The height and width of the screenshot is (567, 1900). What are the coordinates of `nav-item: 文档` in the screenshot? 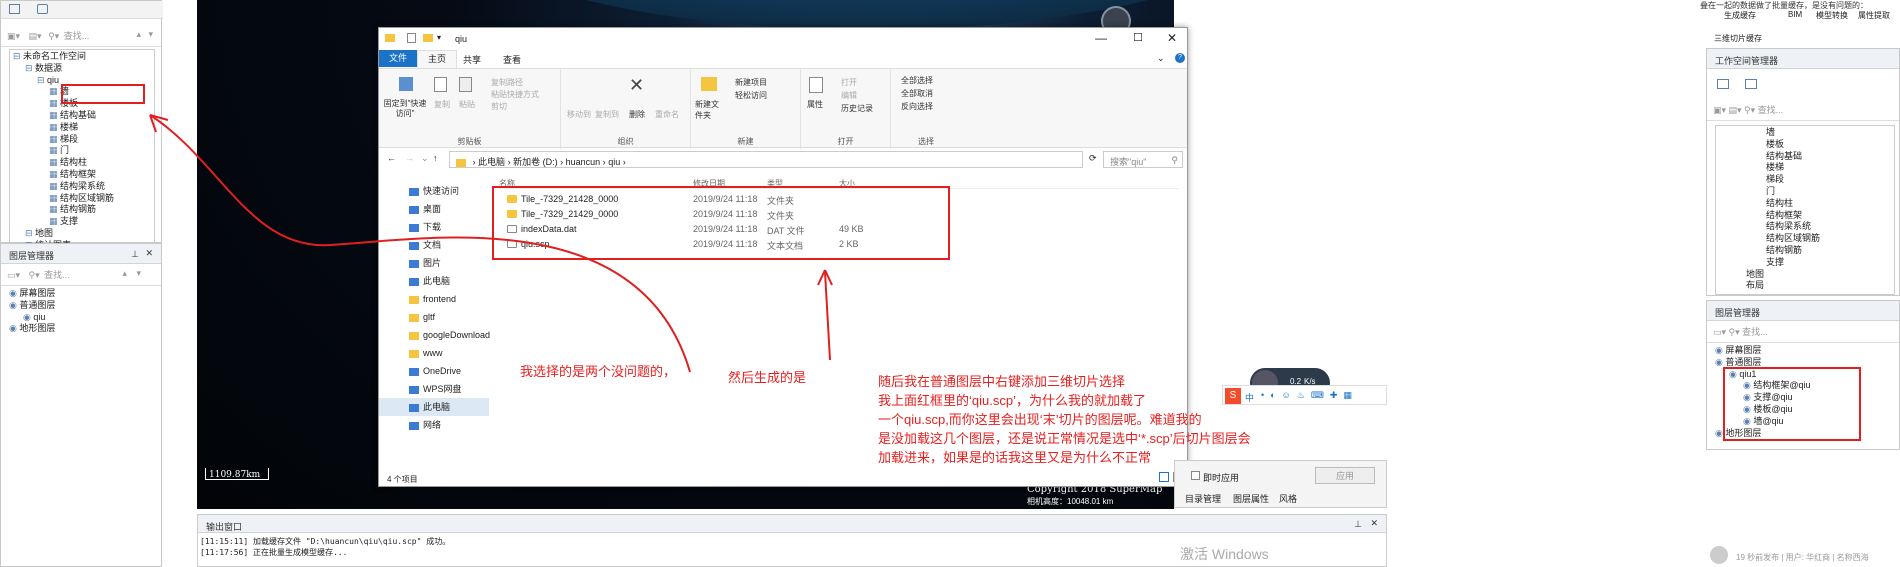 It's located at (434, 245).